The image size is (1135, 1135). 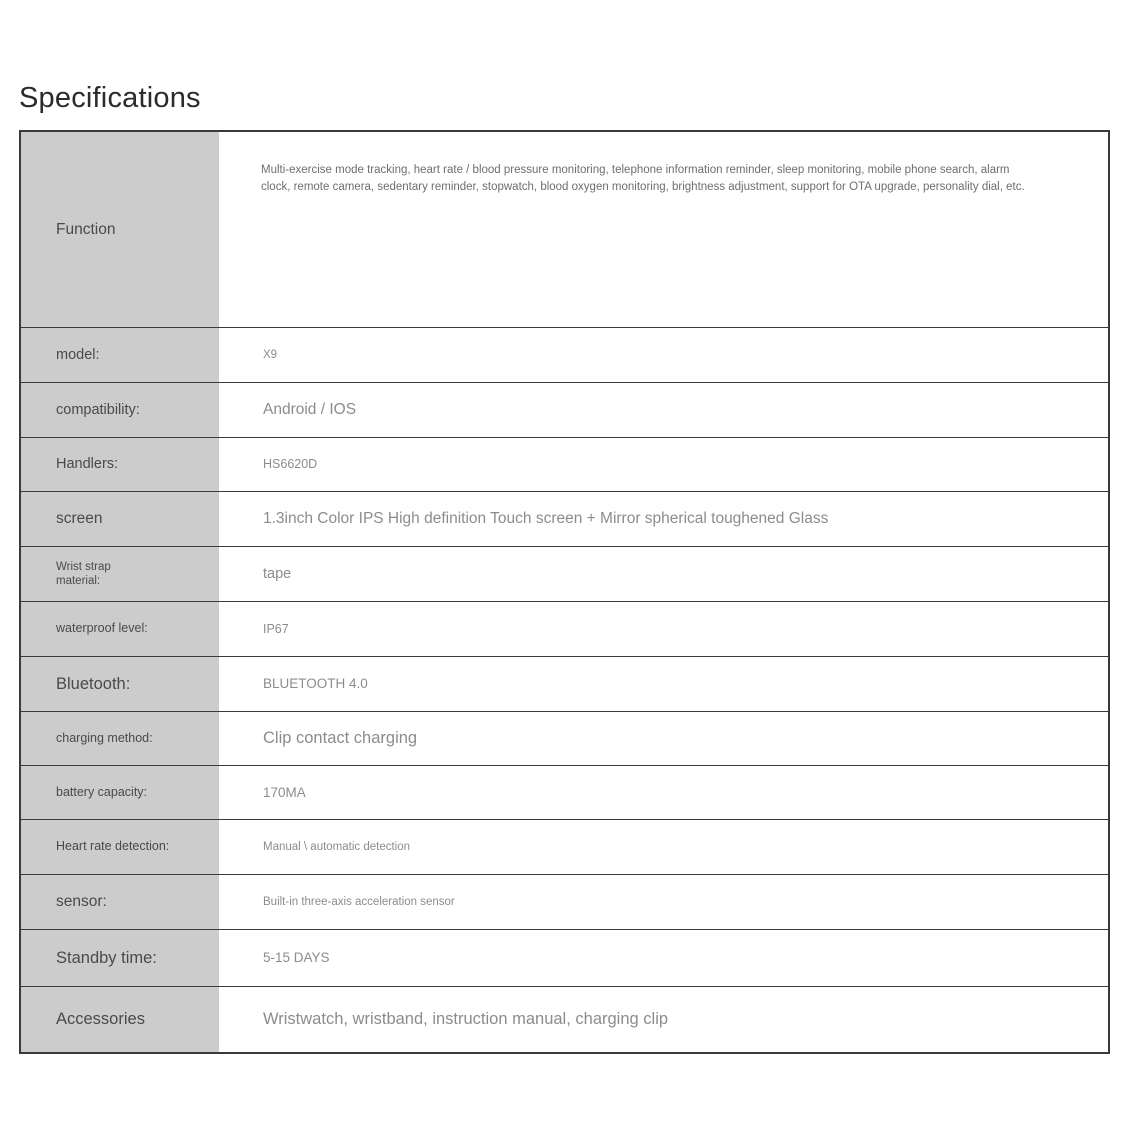 I want to click on table-row: model: X9, so click(x=564, y=355).